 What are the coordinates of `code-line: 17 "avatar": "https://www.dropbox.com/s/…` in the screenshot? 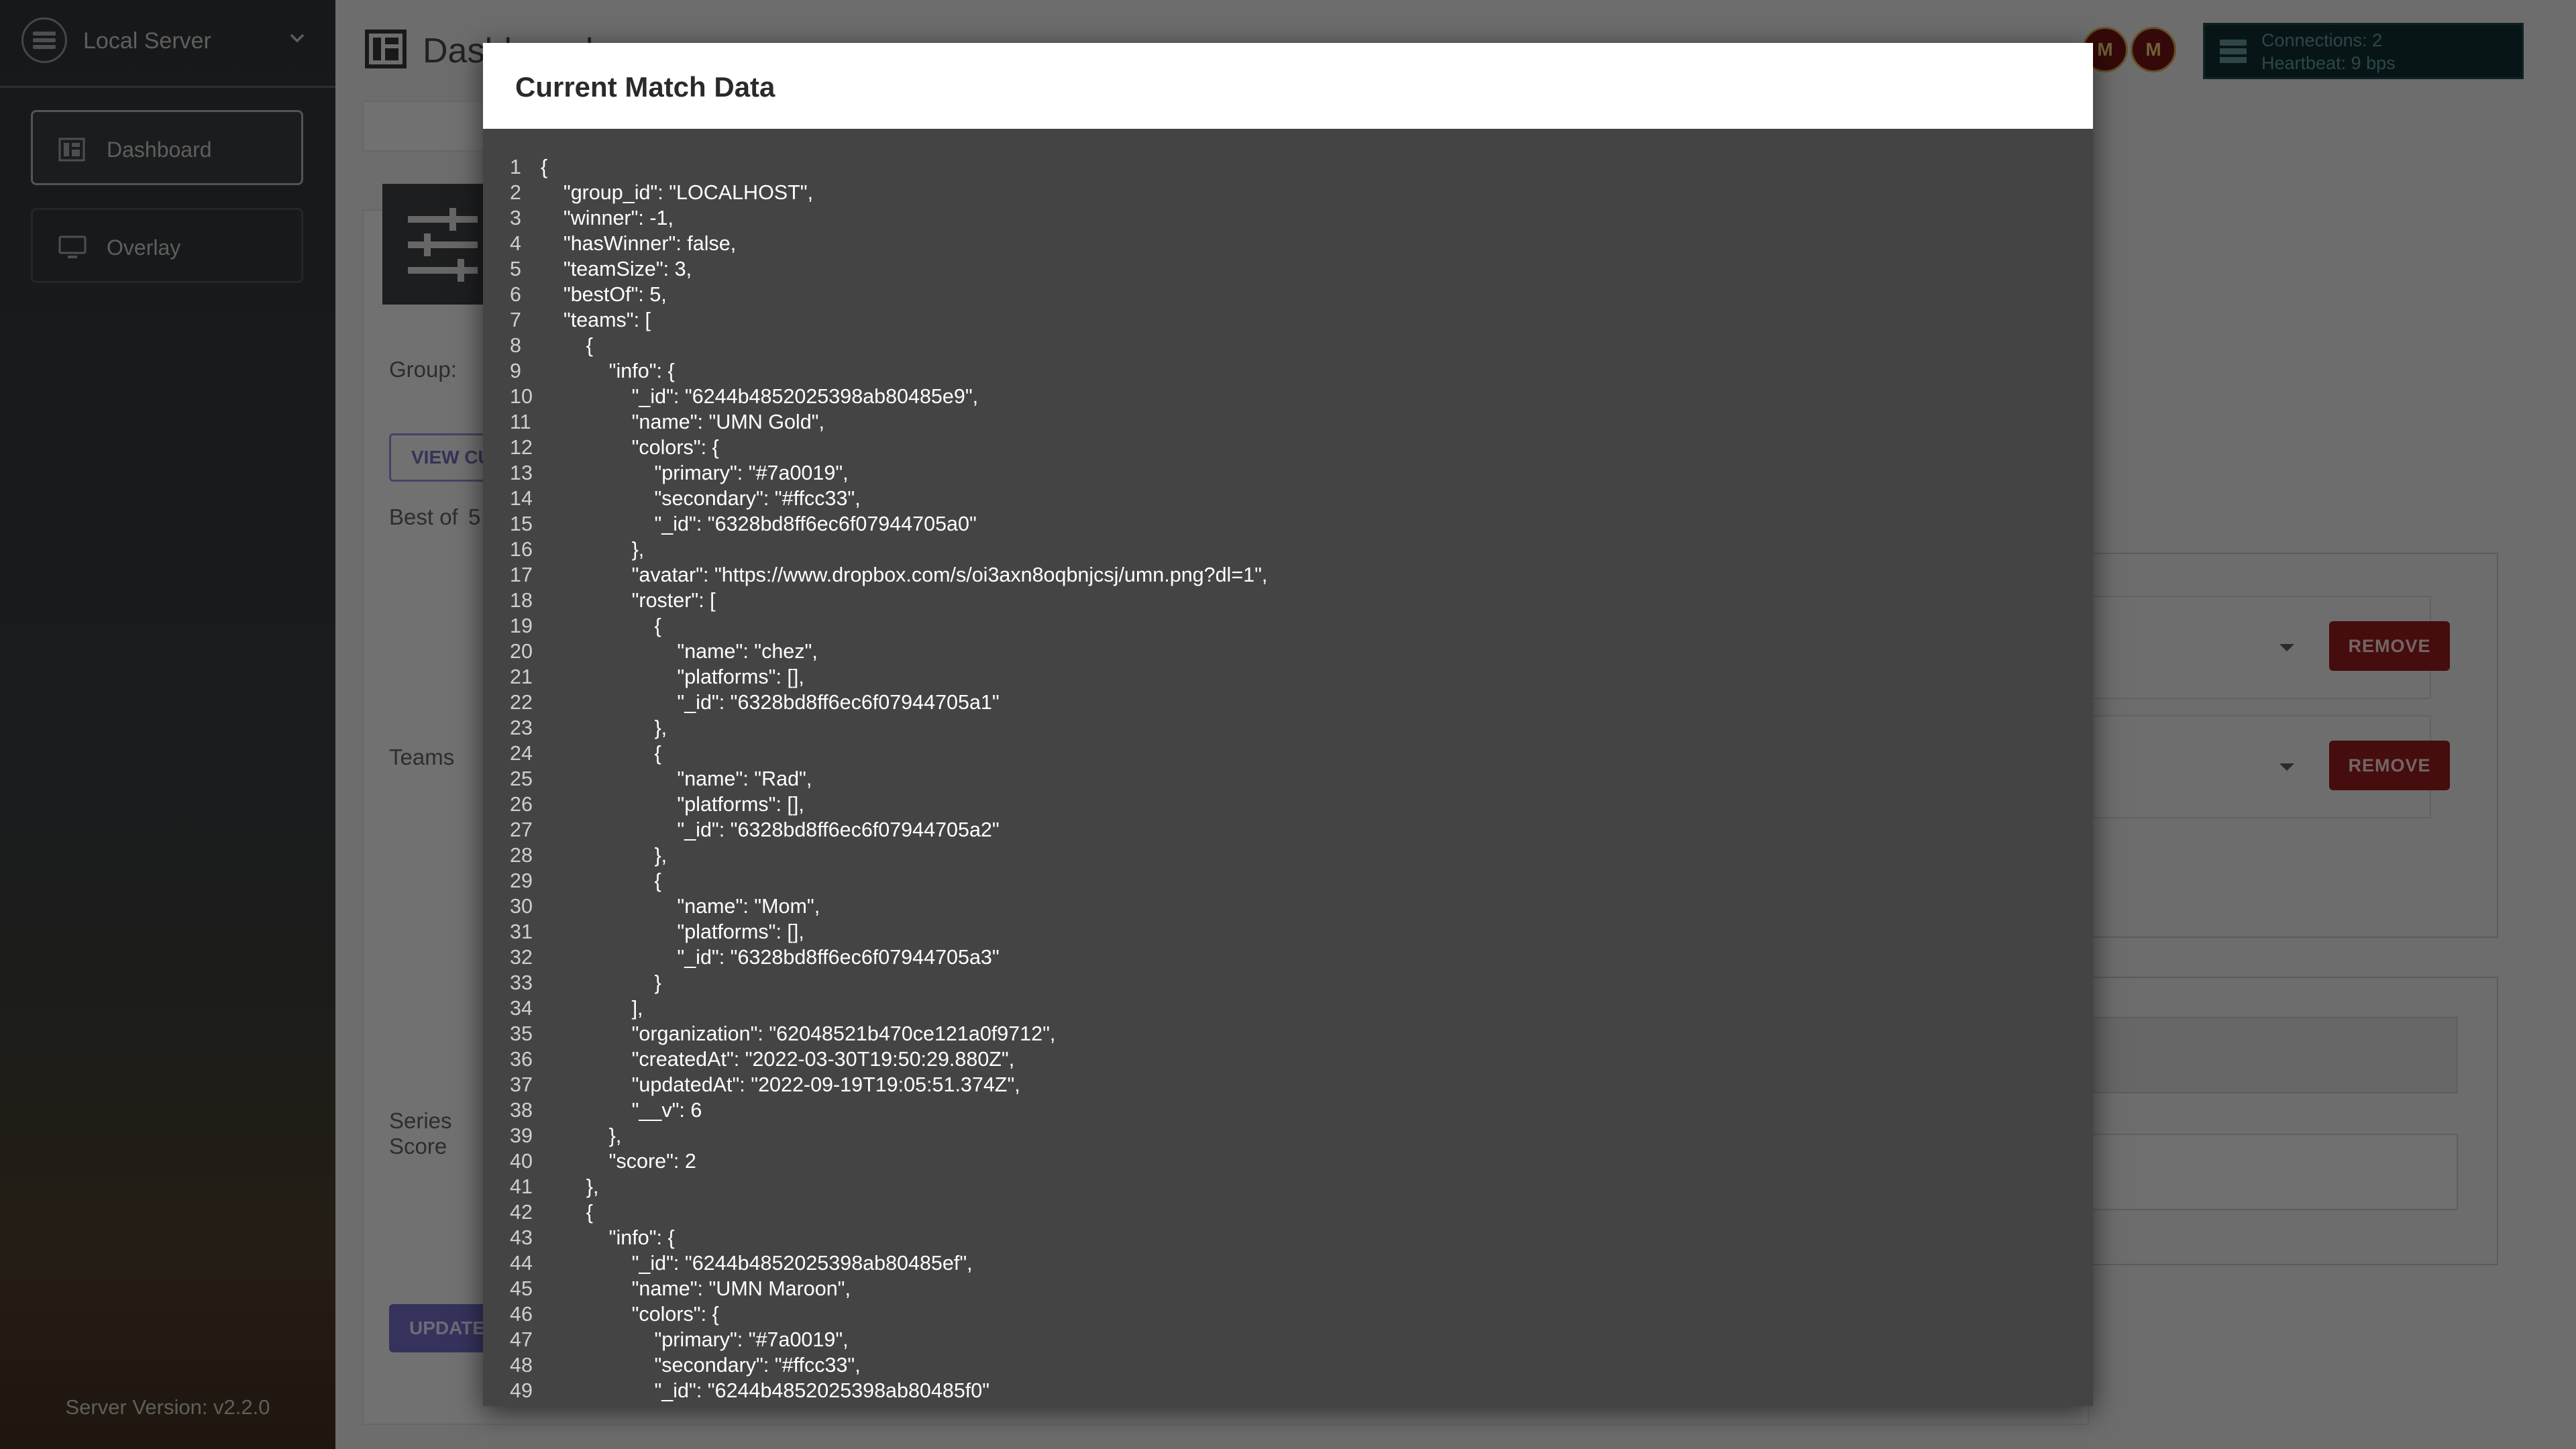 It's located at (1288, 575).